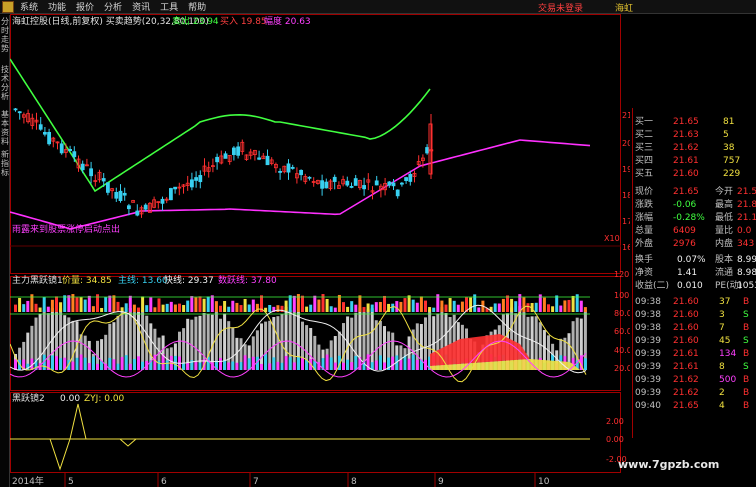 The width and height of the screenshot is (756, 487). Describe the element at coordinates (746, 315) in the screenshot. I see `tick-side: S` at that location.